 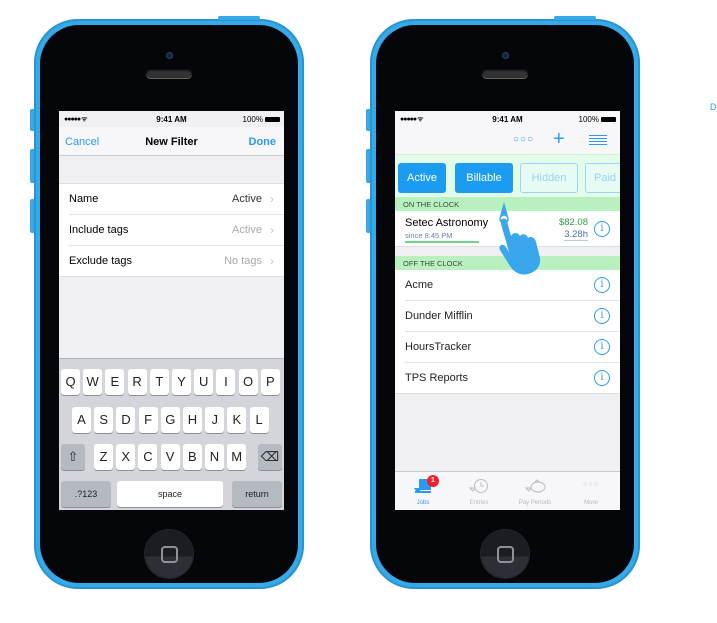 I want to click on tab-jobs: 1 Jobs, so click(x=423, y=491).